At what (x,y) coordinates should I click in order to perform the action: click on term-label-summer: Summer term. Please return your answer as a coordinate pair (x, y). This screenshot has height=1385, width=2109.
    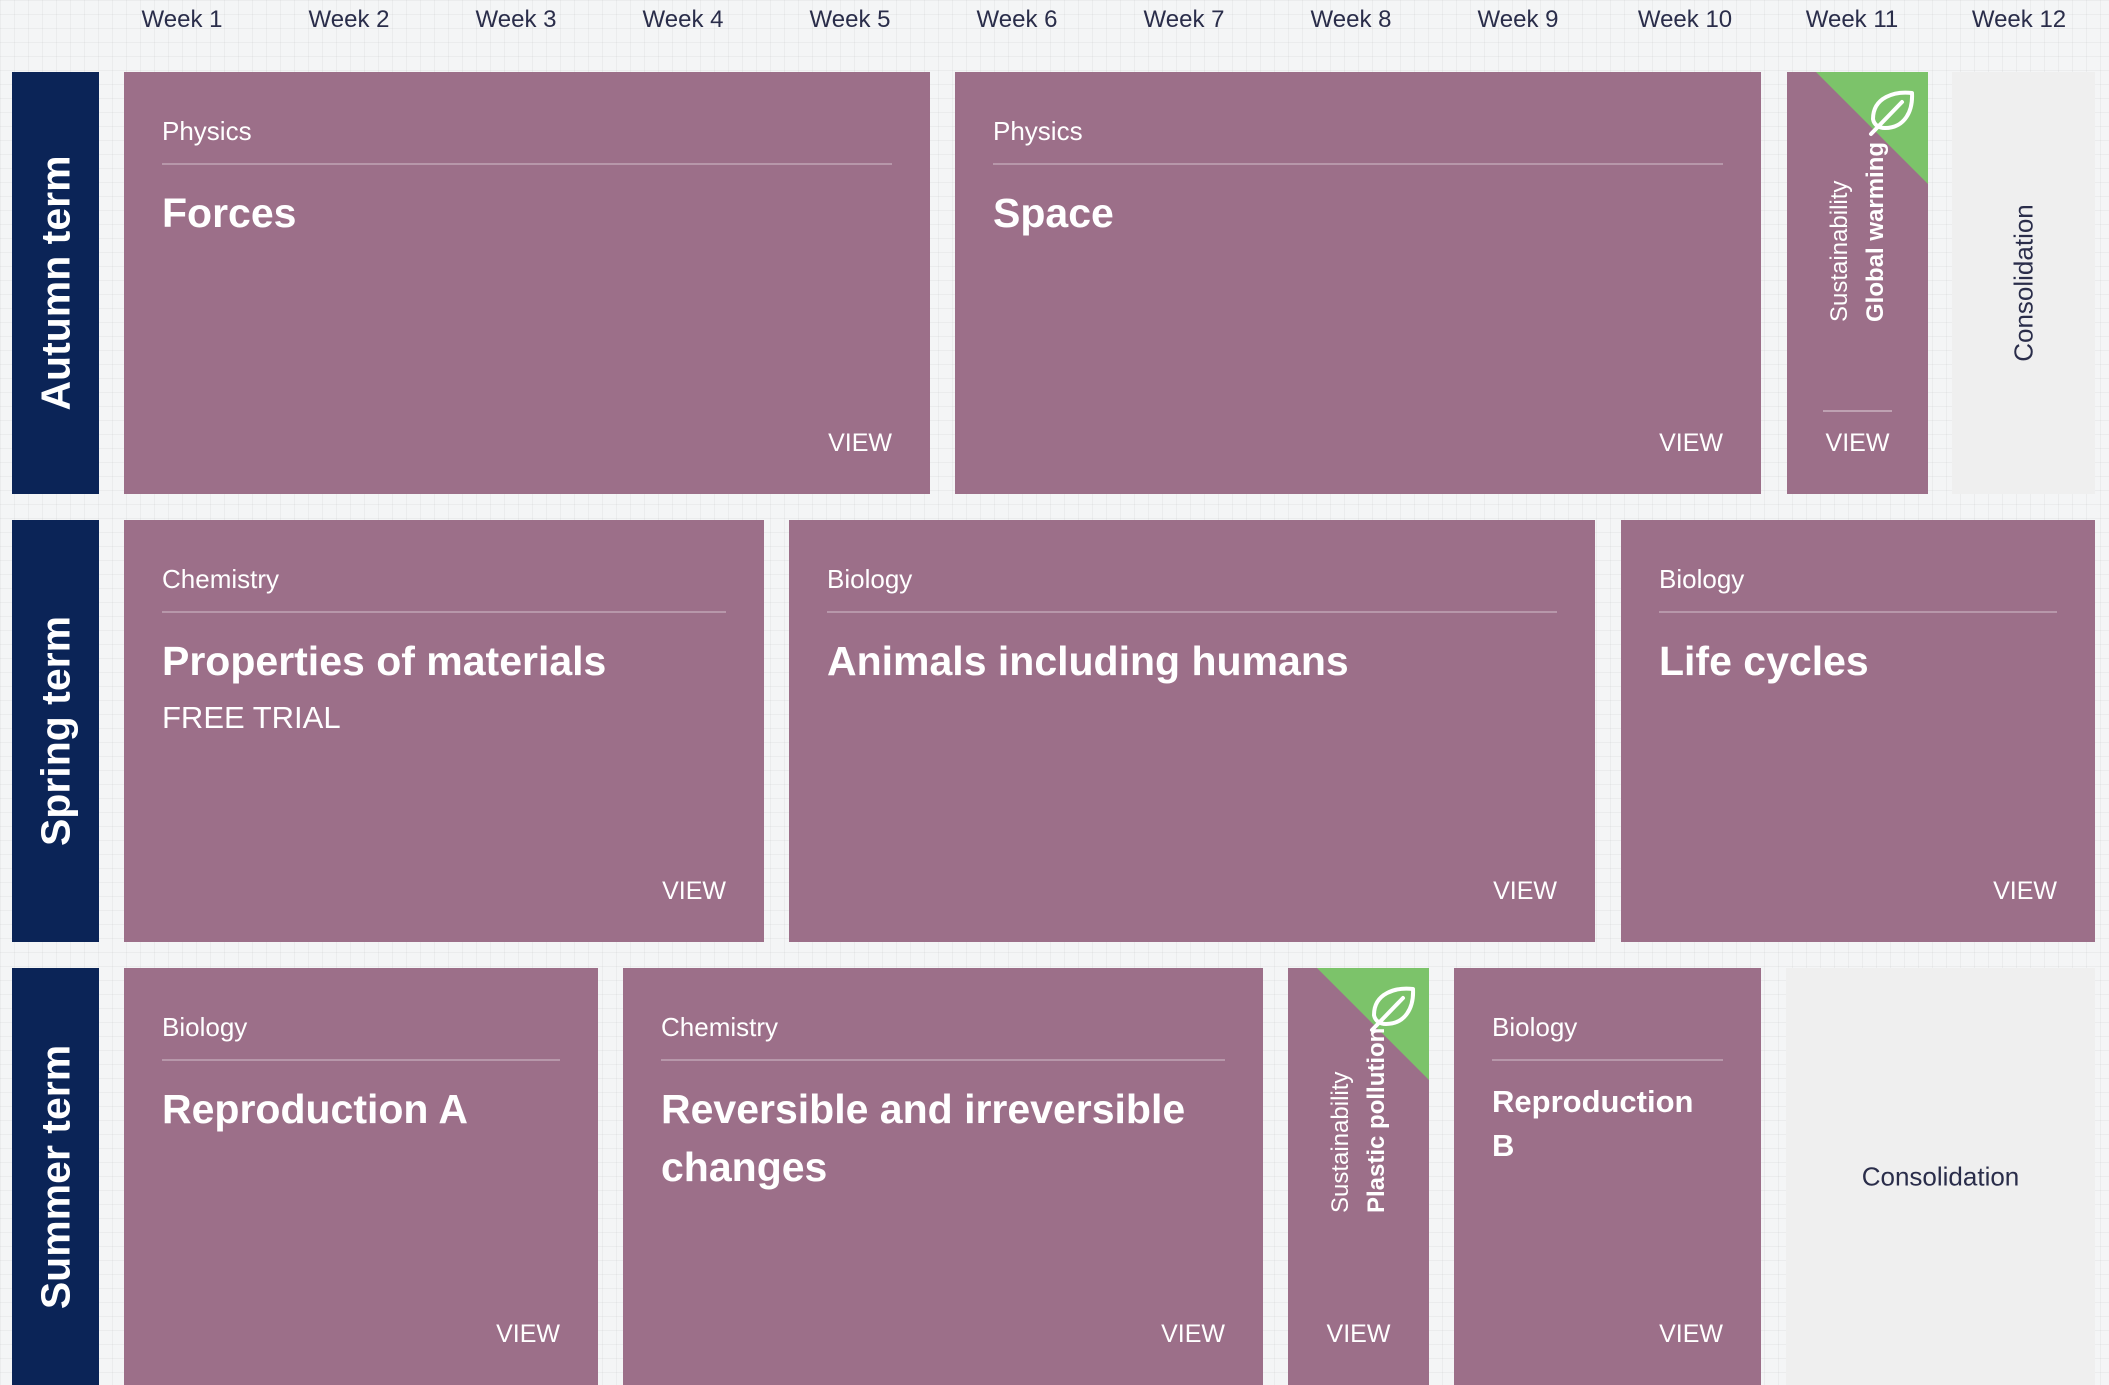
    Looking at the image, I should click on (55, 1176).